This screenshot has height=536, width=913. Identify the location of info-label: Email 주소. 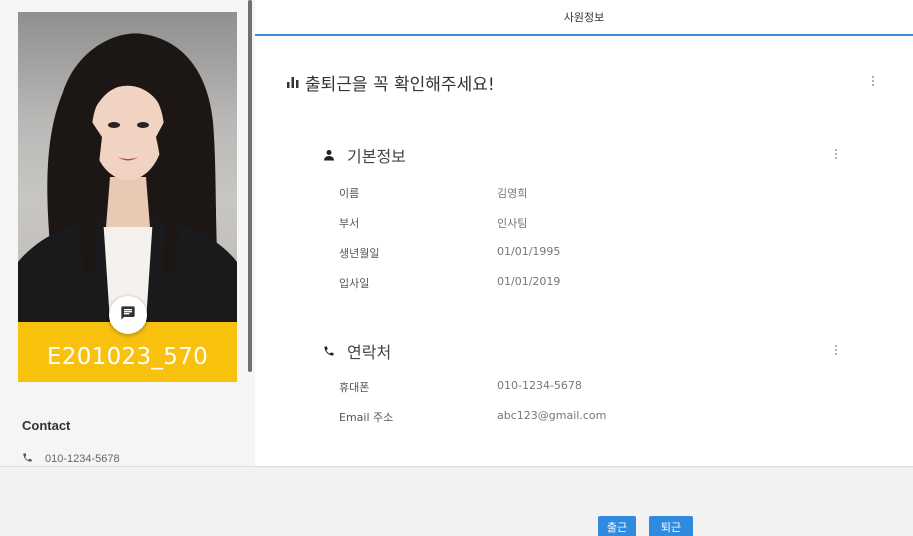
(366, 417).